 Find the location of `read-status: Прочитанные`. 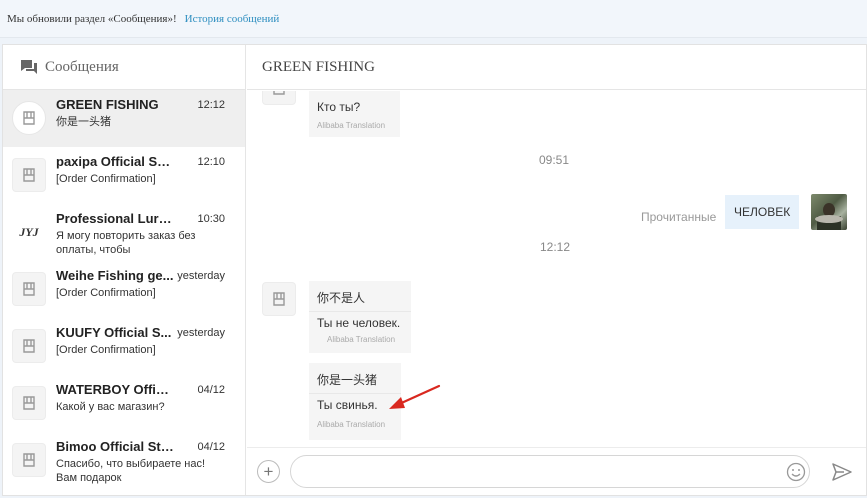

read-status: Прочитанные is located at coordinates (679, 217).